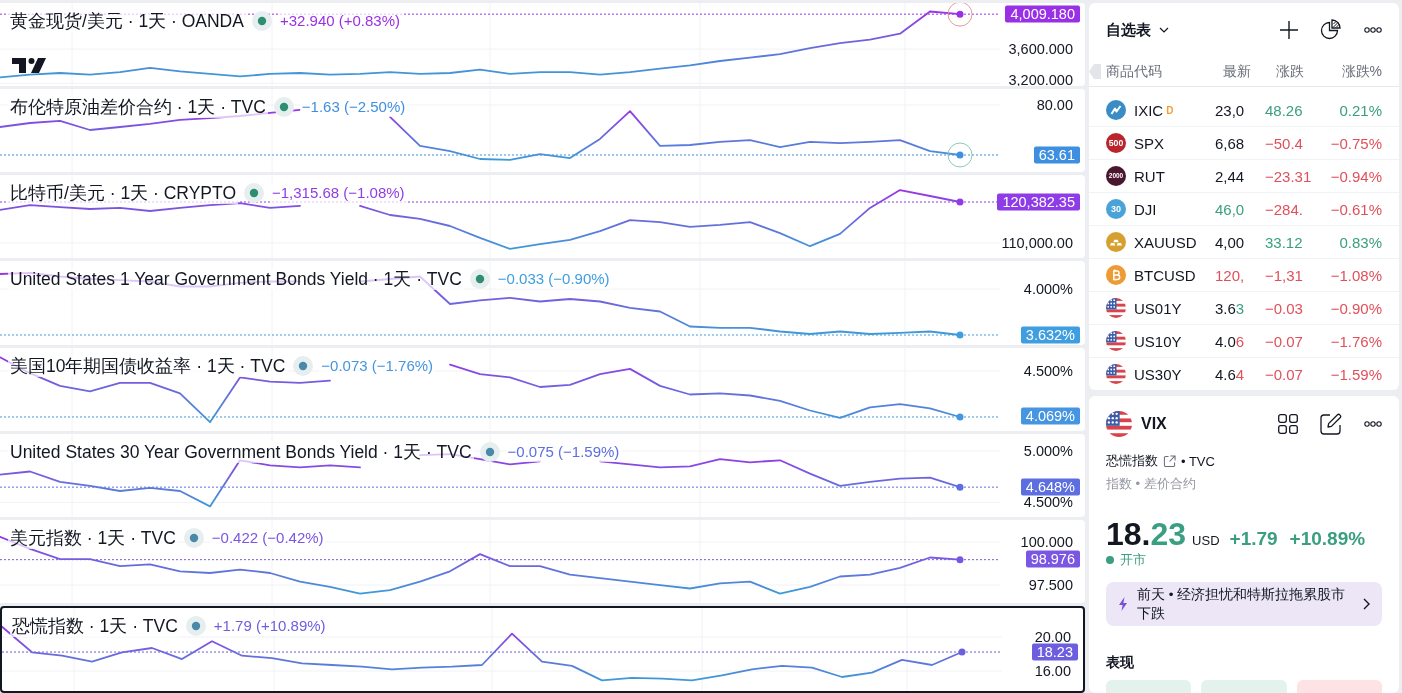 This screenshot has width=1402, height=693. What do you see at coordinates (1134, 71) in the screenshot?
I see `column-header: 商品代码` at bounding box center [1134, 71].